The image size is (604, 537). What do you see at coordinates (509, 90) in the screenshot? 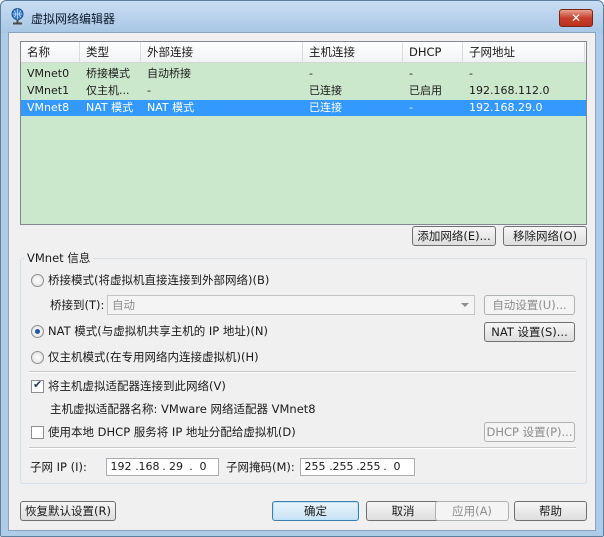
I see `cell-subnet: 192.168.112.0` at bounding box center [509, 90].